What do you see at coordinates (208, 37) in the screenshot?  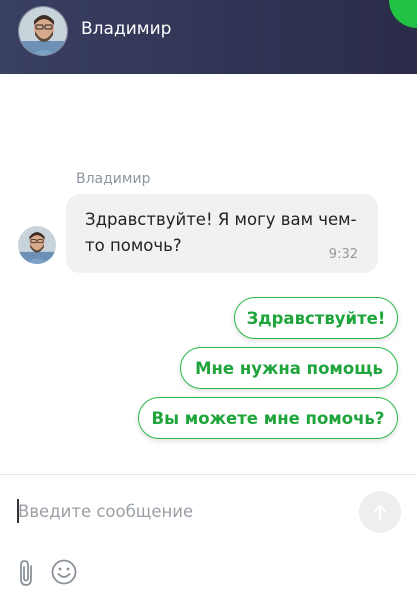 I see `chat-header: Владимир` at bounding box center [208, 37].